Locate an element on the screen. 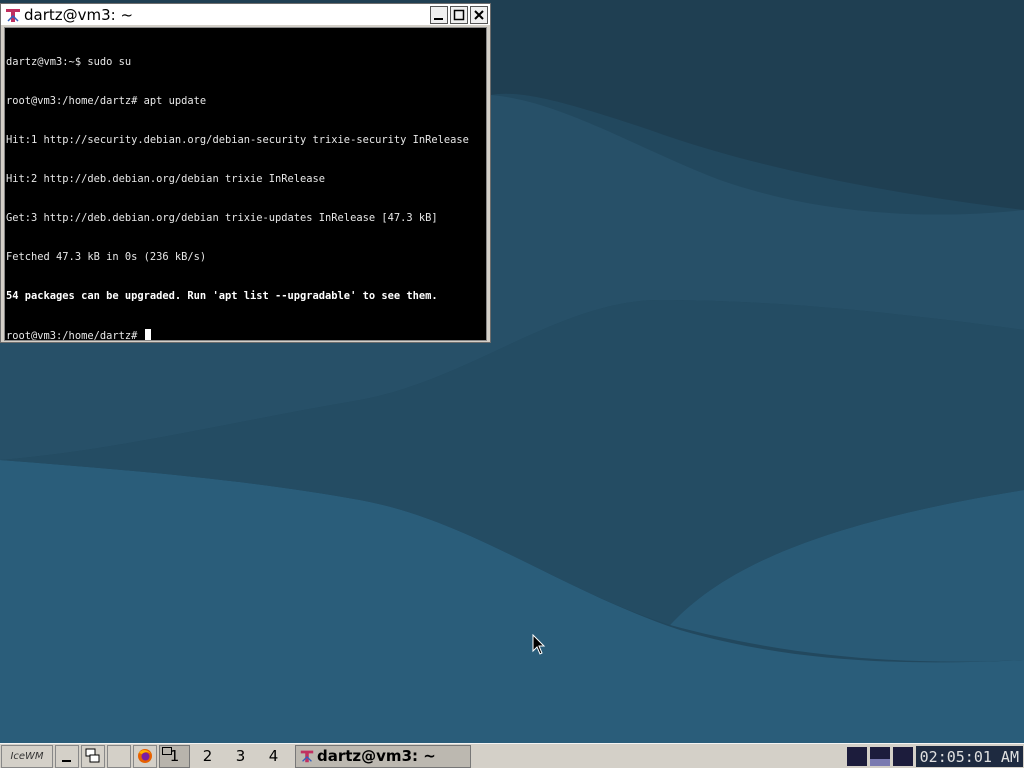 The image size is (1024, 768). minimize-all-button is located at coordinates (67, 756).